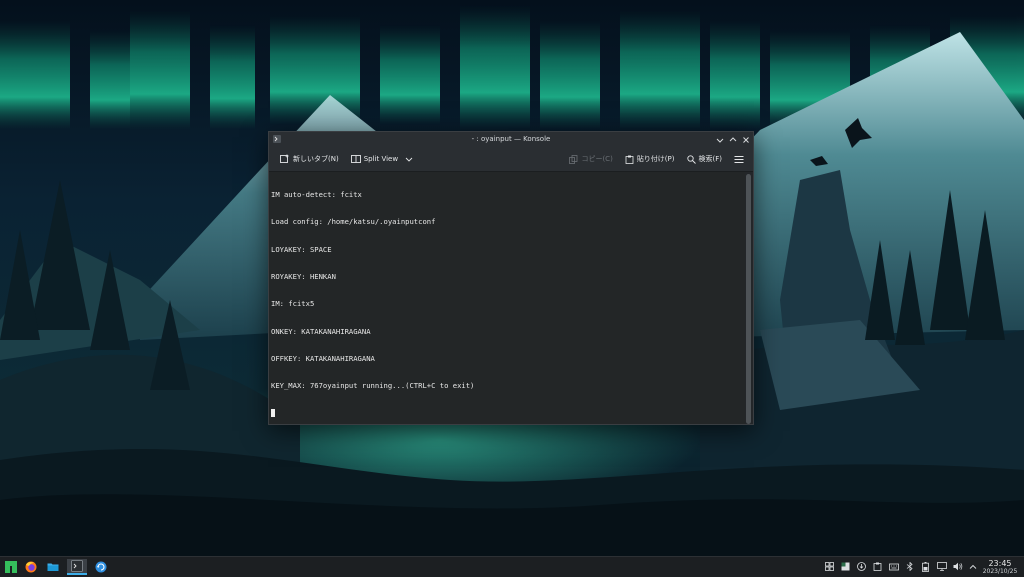  I want to click on clipboard-icon, so click(845, 566).